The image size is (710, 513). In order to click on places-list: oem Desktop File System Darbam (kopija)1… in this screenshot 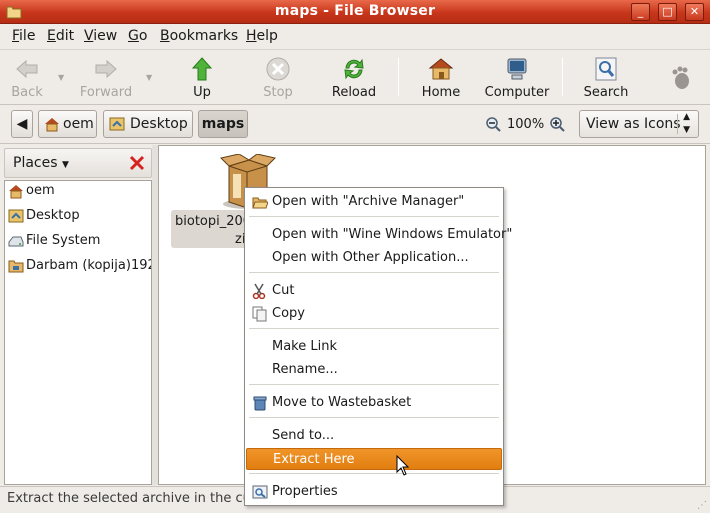, I will do `click(78, 332)`.